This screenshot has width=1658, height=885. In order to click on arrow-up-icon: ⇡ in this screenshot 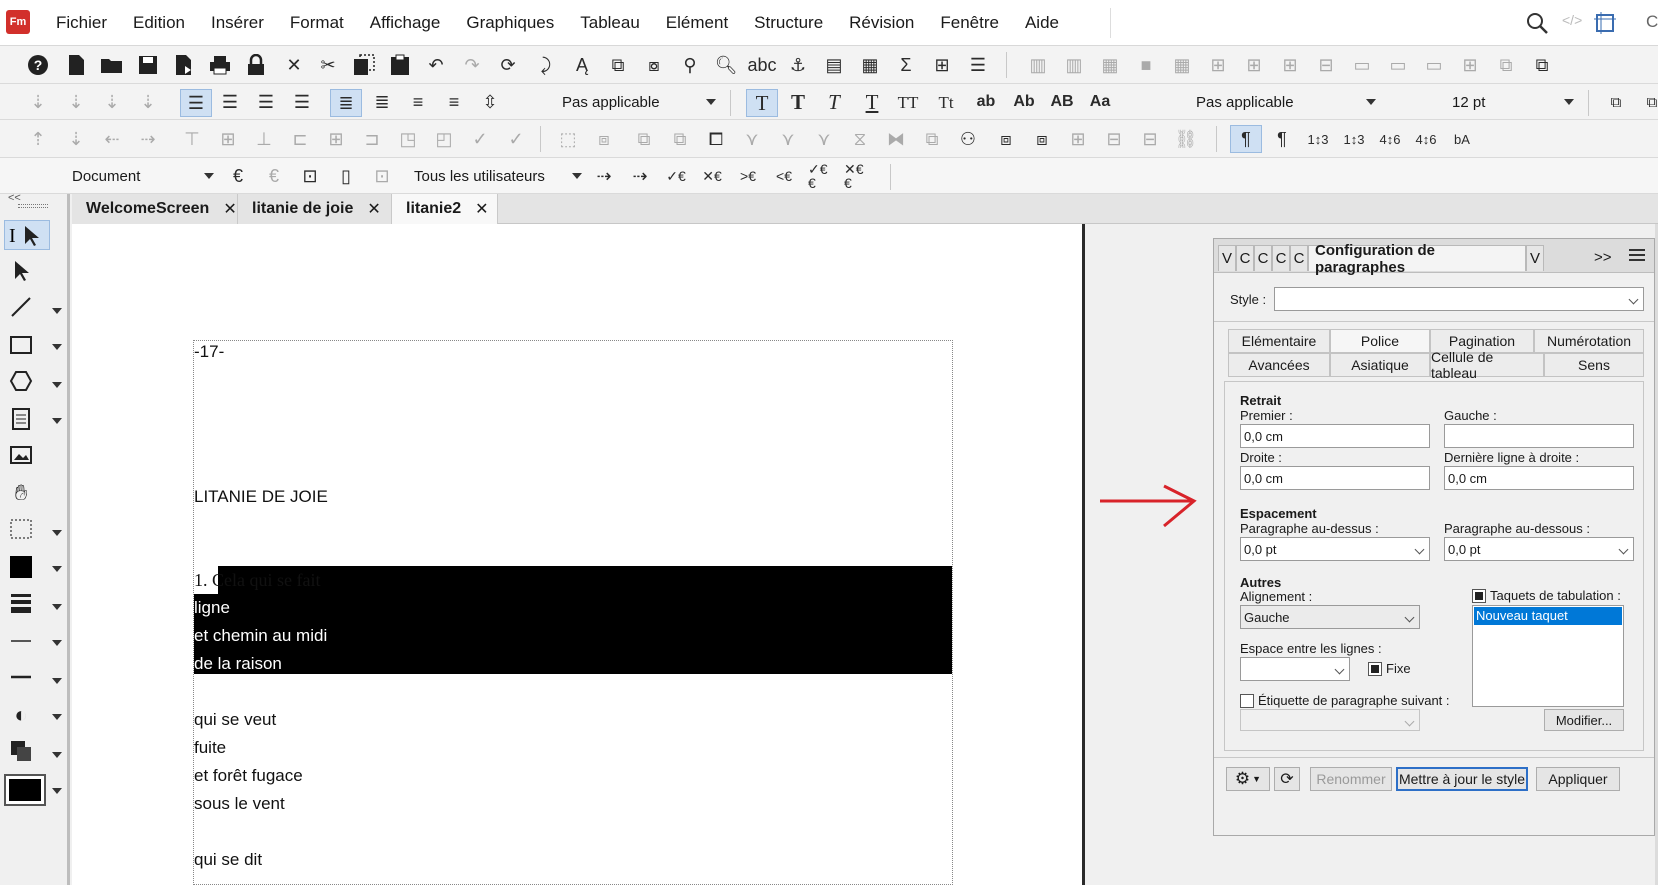, I will do `click(38, 139)`.